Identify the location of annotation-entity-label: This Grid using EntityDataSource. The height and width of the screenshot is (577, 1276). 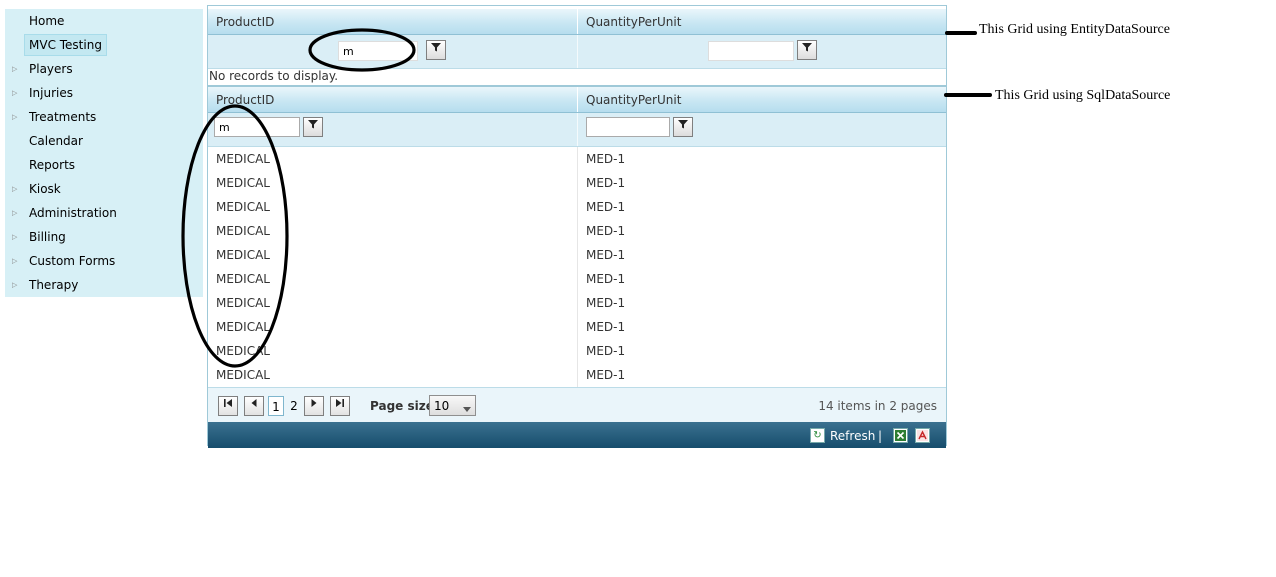
(1074, 29).